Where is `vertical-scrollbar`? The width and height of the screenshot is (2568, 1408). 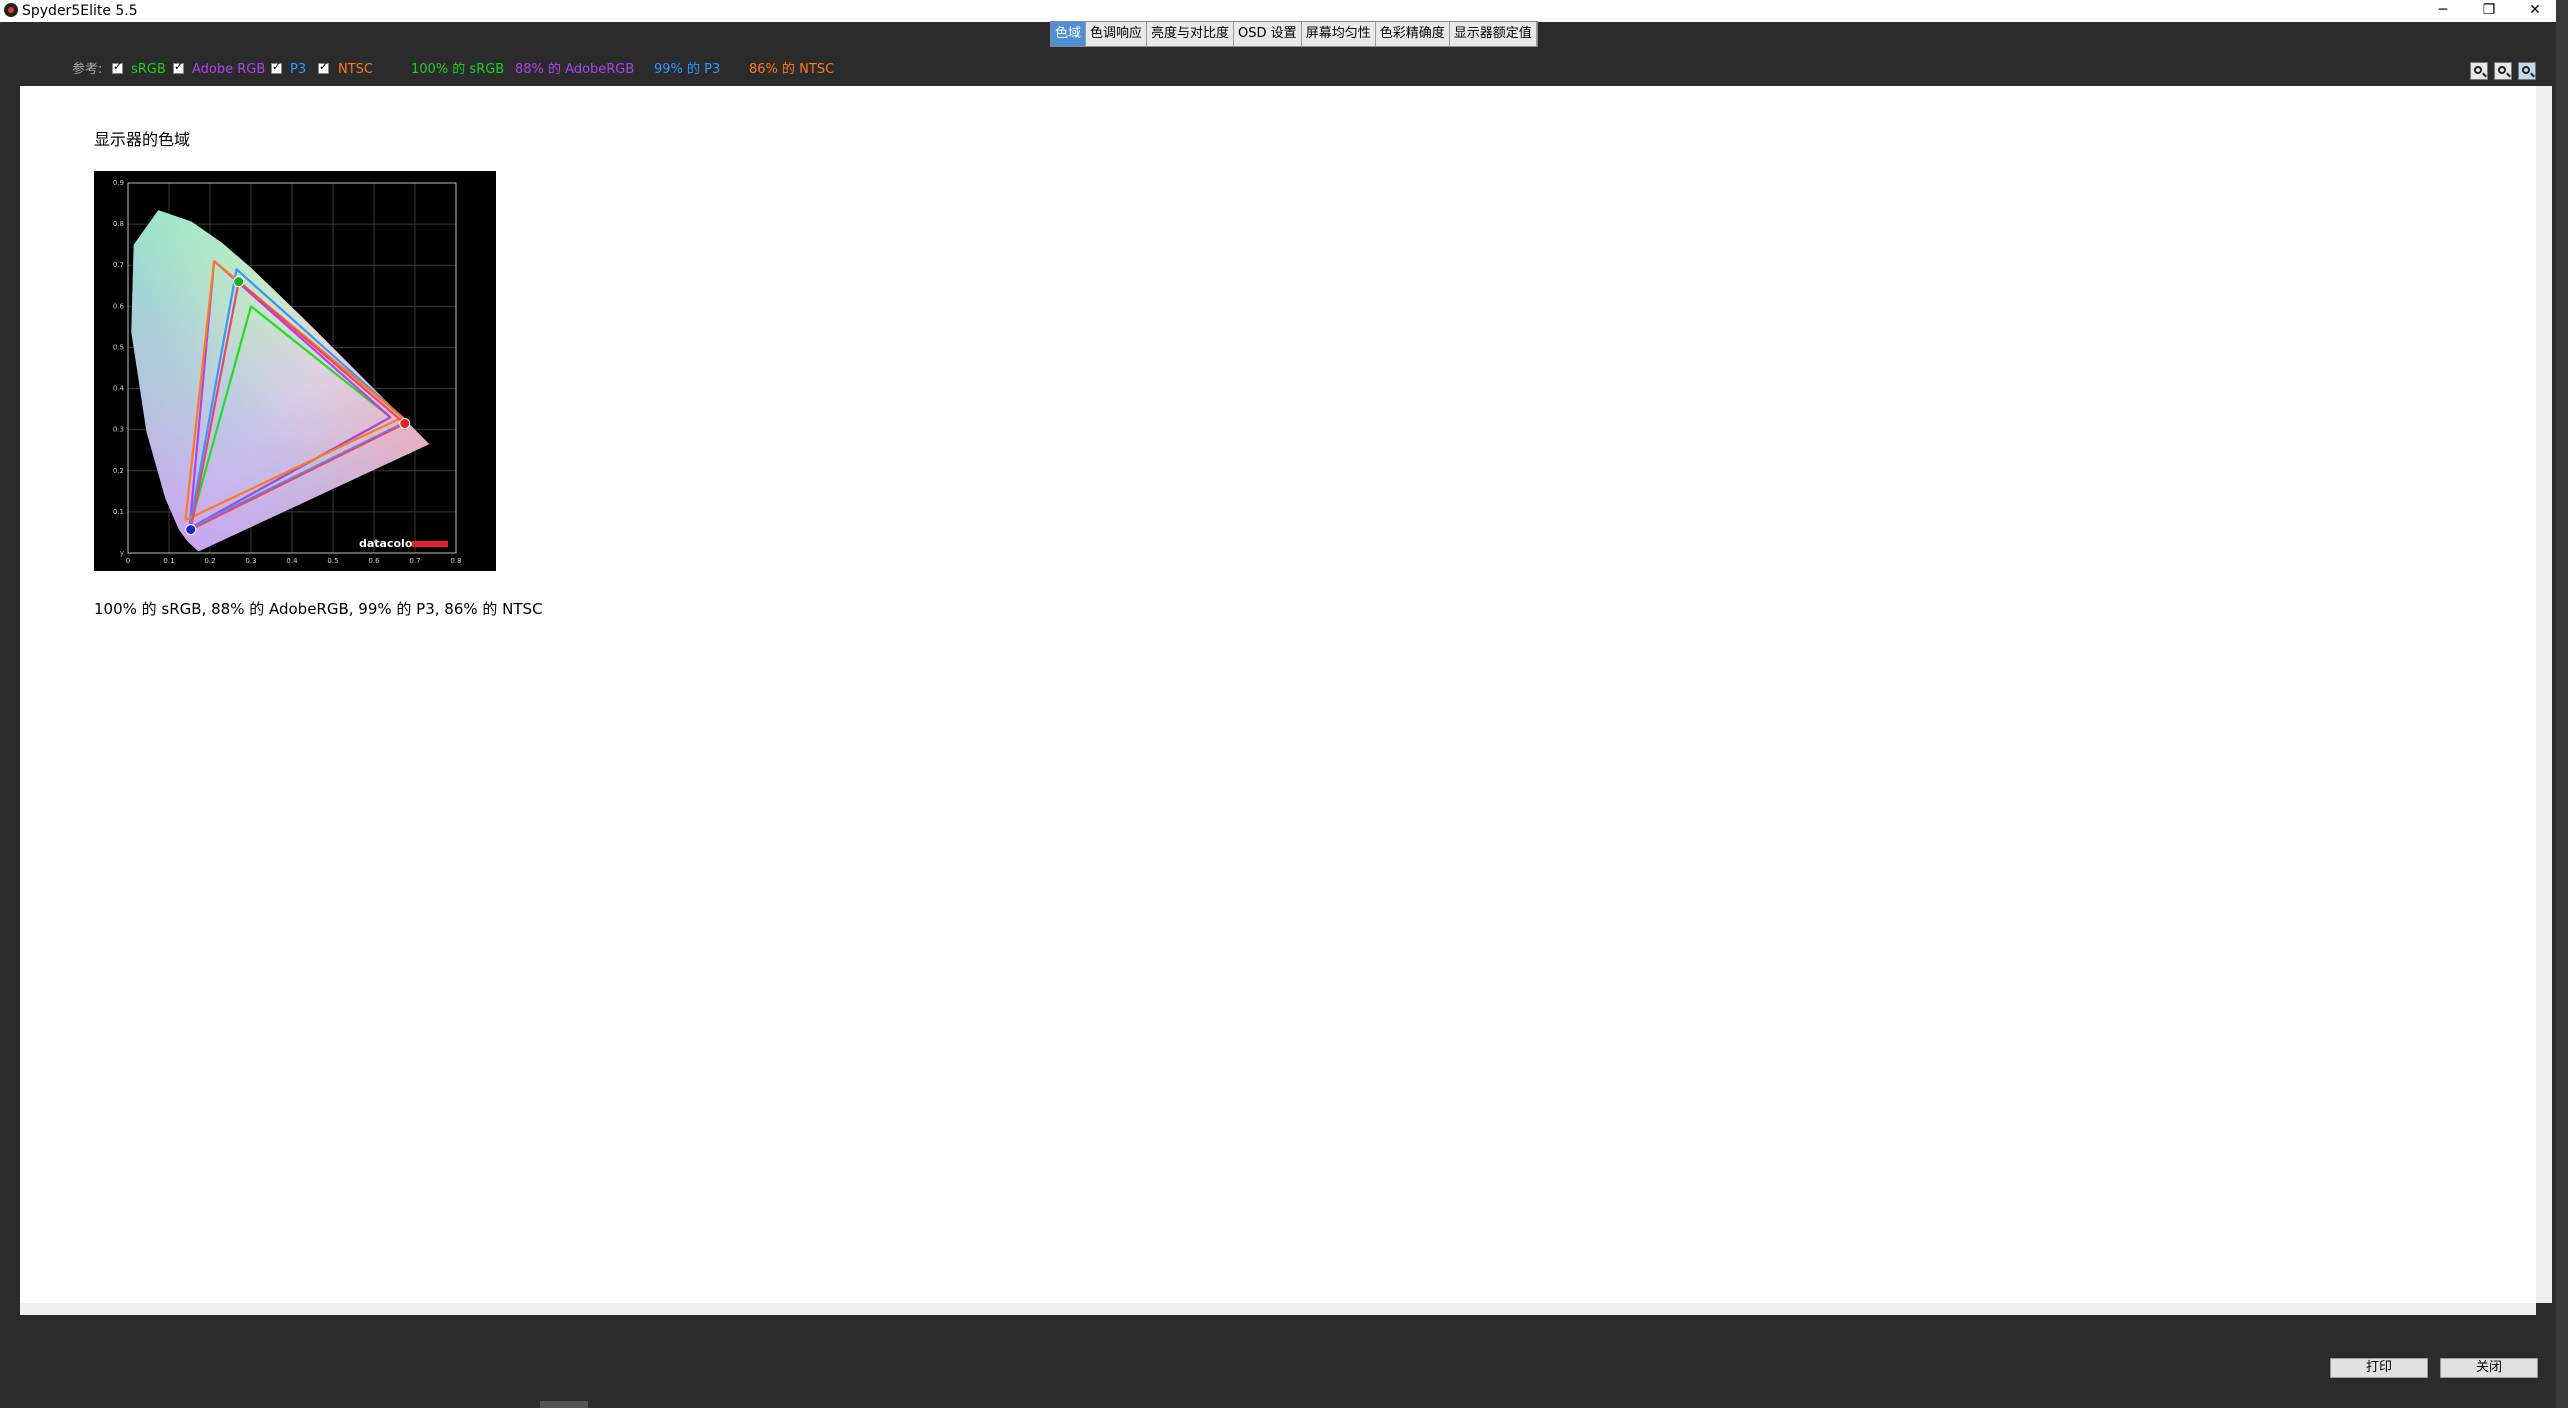 vertical-scrollbar is located at coordinates (2544, 694).